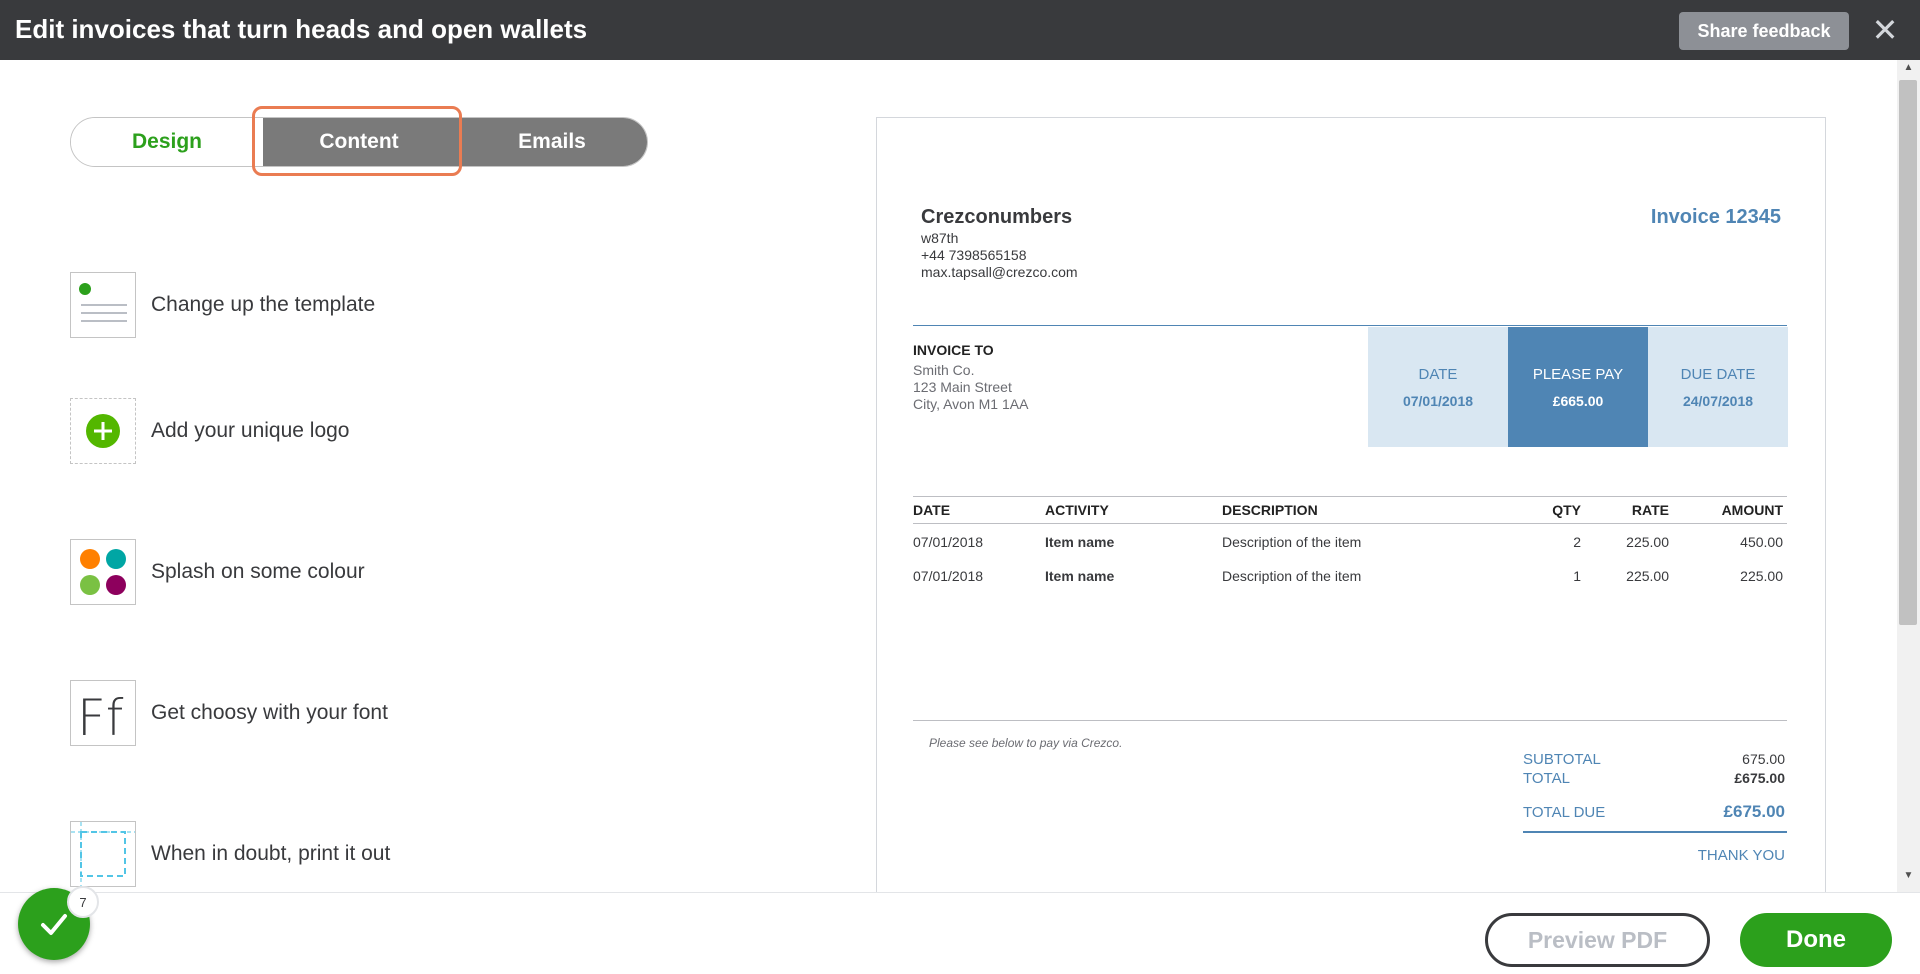 The height and width of the screenshot is (974, 1920). Describe the element at coordinates (100, 717) in the screenshot. I see `svg-text: Ff` at that location.